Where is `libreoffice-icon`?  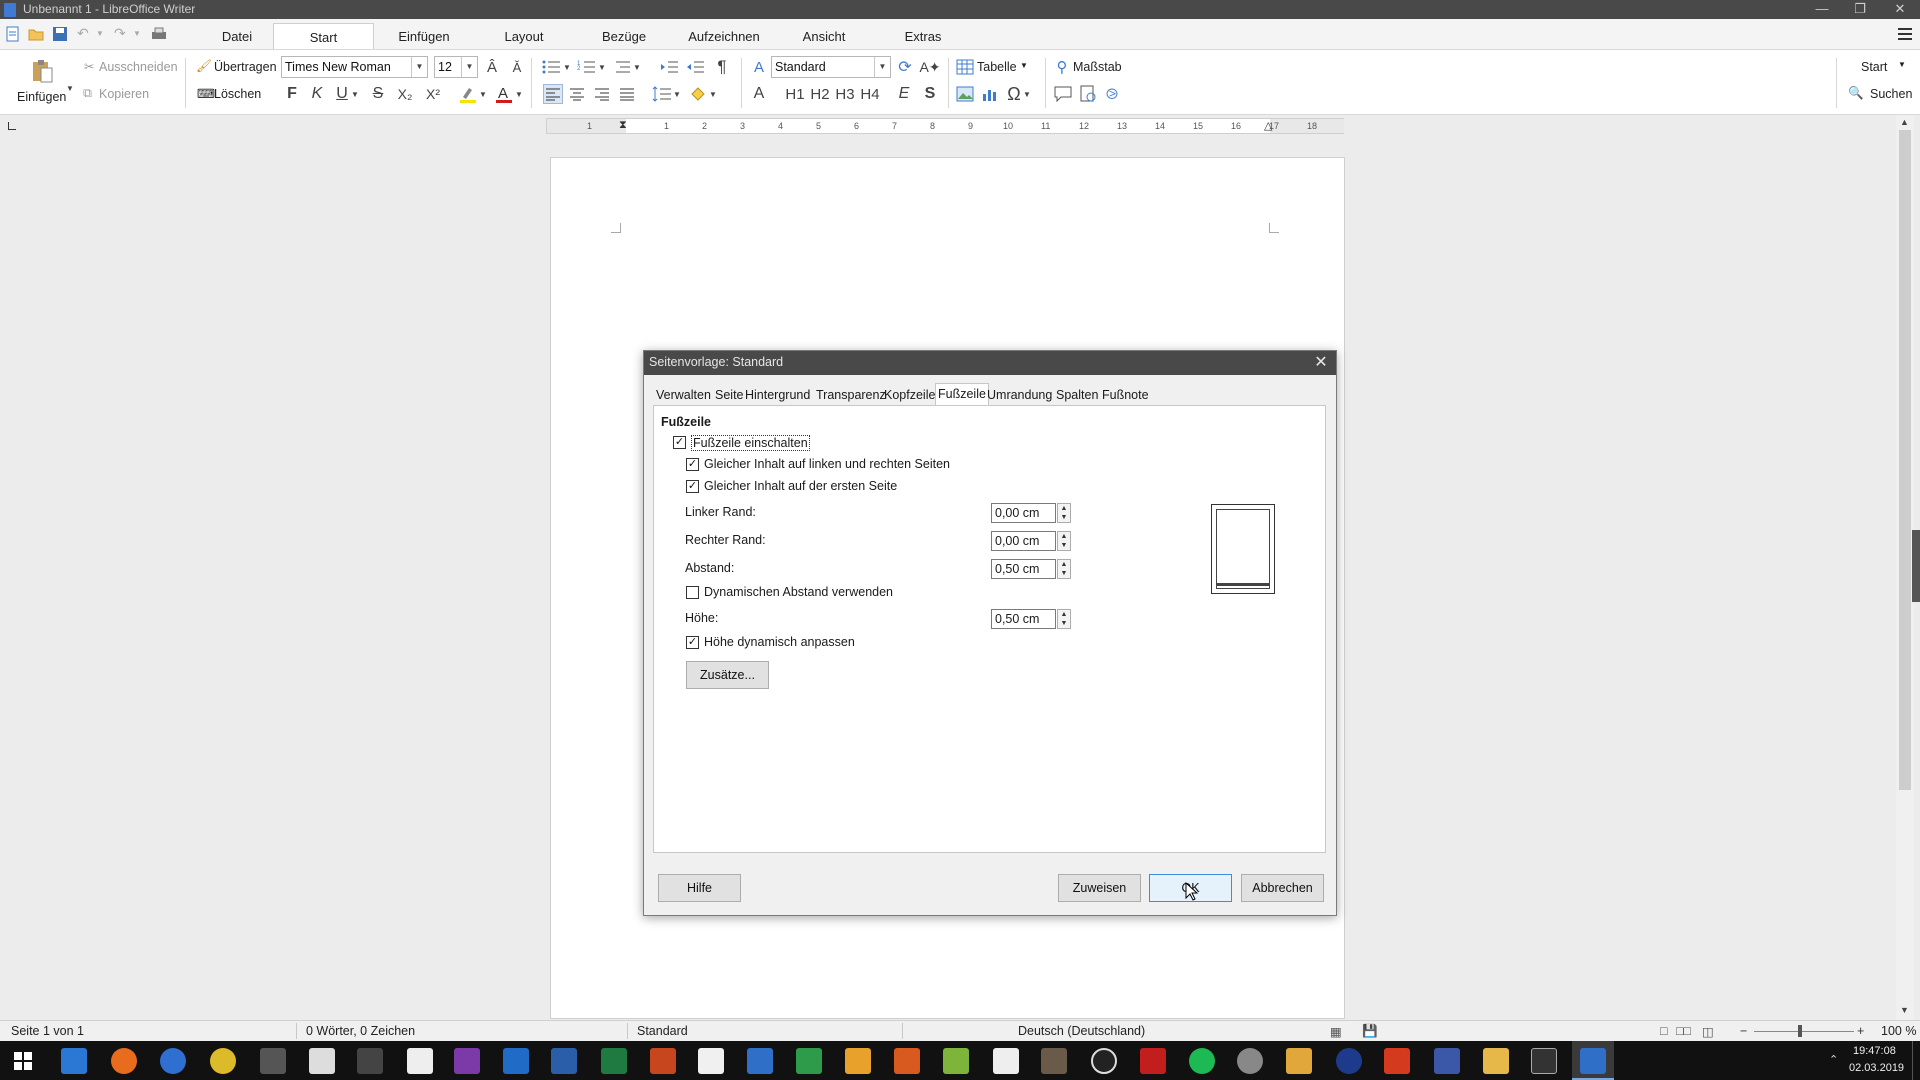
libreoffice-icon is located at coordinates (711, 1061).